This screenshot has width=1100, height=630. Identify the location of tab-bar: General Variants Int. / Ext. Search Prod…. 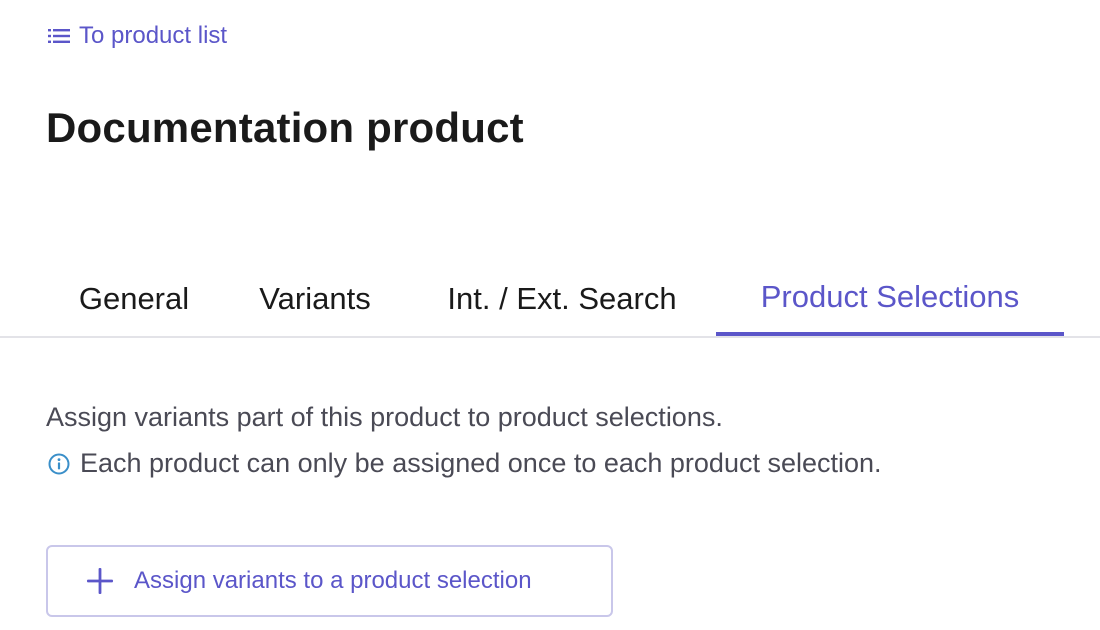
(550, 300).